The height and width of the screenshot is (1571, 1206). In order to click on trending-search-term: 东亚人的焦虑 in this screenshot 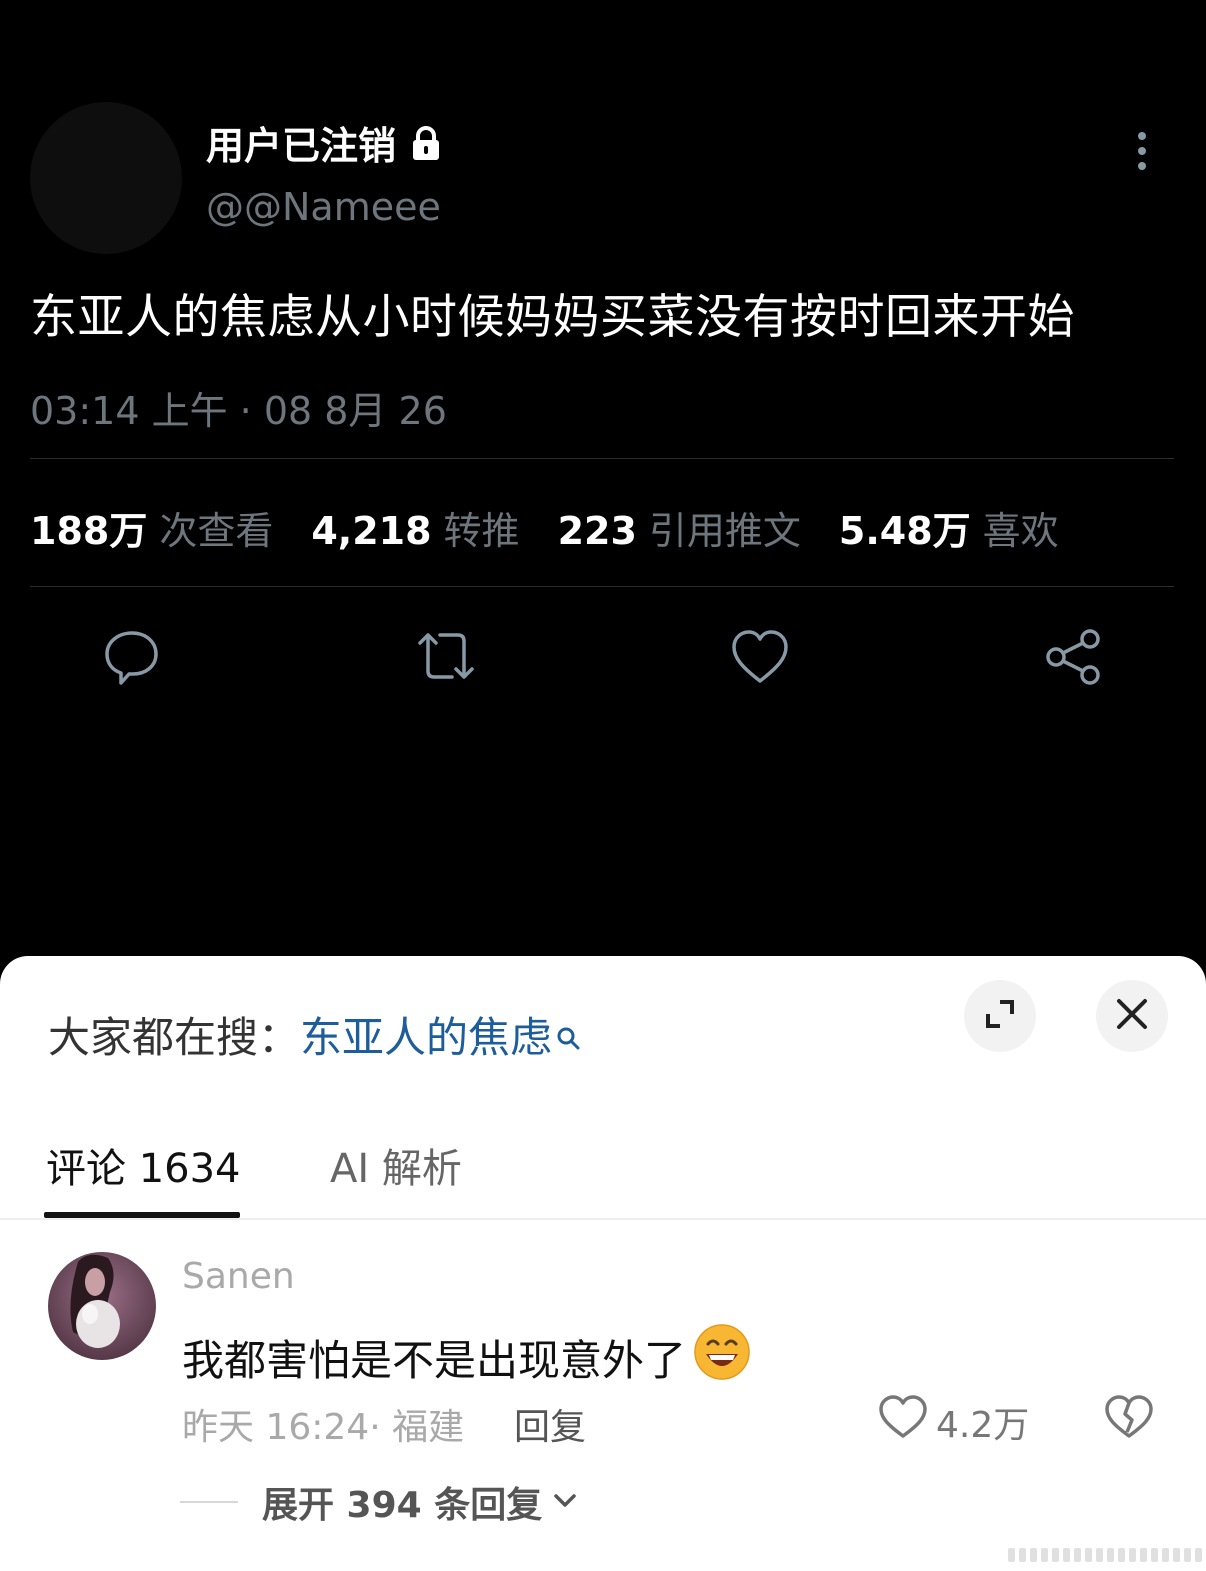, I will do `click(426, 1034)`.